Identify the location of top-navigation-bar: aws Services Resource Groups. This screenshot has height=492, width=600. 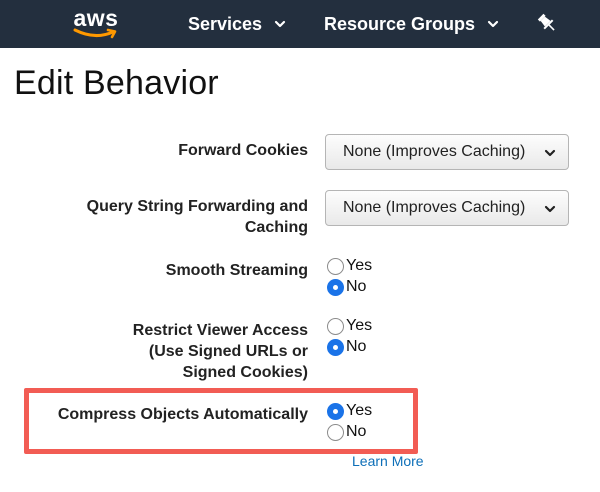
(300, 24).